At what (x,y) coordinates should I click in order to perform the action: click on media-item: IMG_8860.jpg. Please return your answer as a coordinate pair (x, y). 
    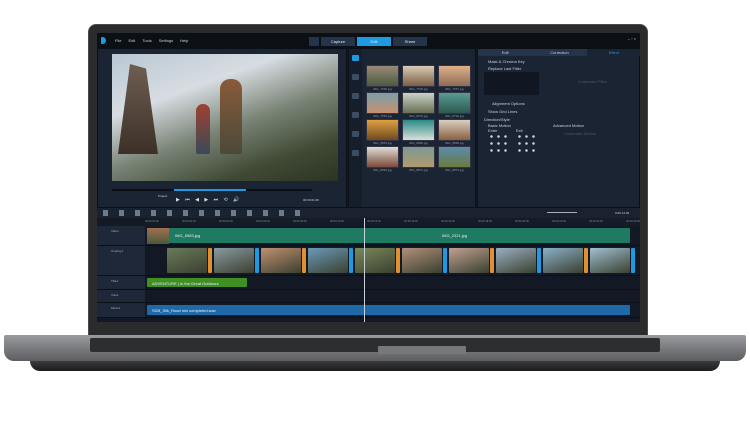
    Looking at the image, I should click on (418, 132).